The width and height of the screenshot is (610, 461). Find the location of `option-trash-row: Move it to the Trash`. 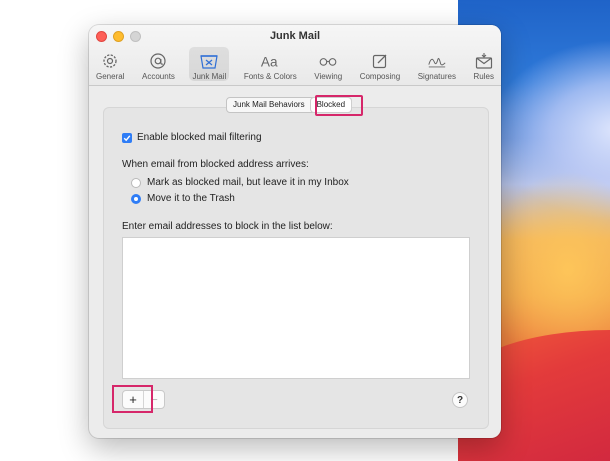

option-trash-row: Move it to the Trash is located at coordinates (183, 198).